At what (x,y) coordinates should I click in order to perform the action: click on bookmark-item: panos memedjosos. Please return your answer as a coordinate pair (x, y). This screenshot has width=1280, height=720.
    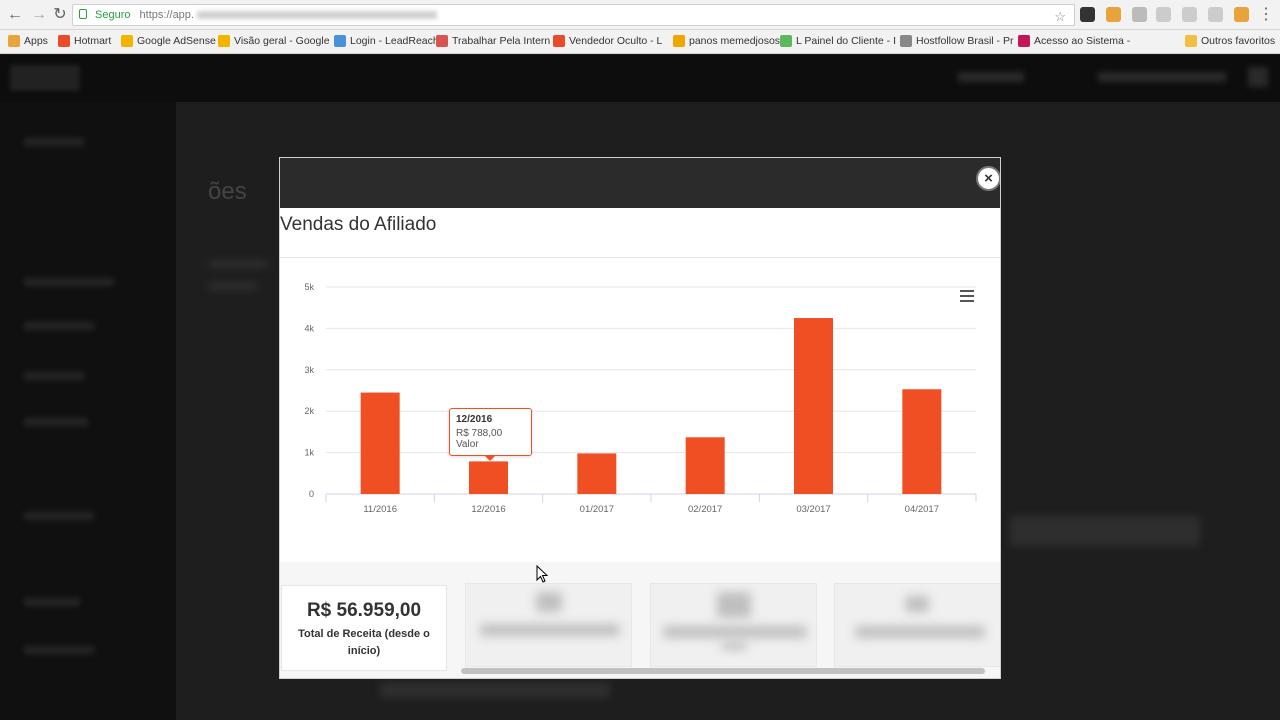
    Looking at the image, I should click on (726, 41).